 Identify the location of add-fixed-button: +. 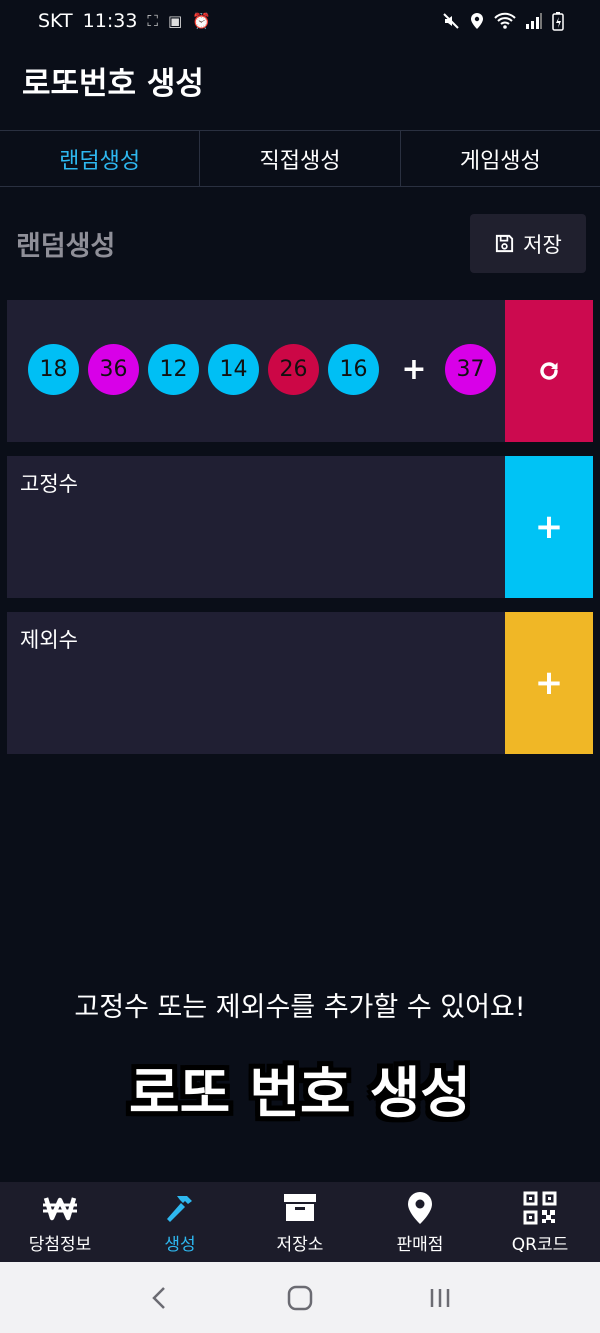
(549, 527).